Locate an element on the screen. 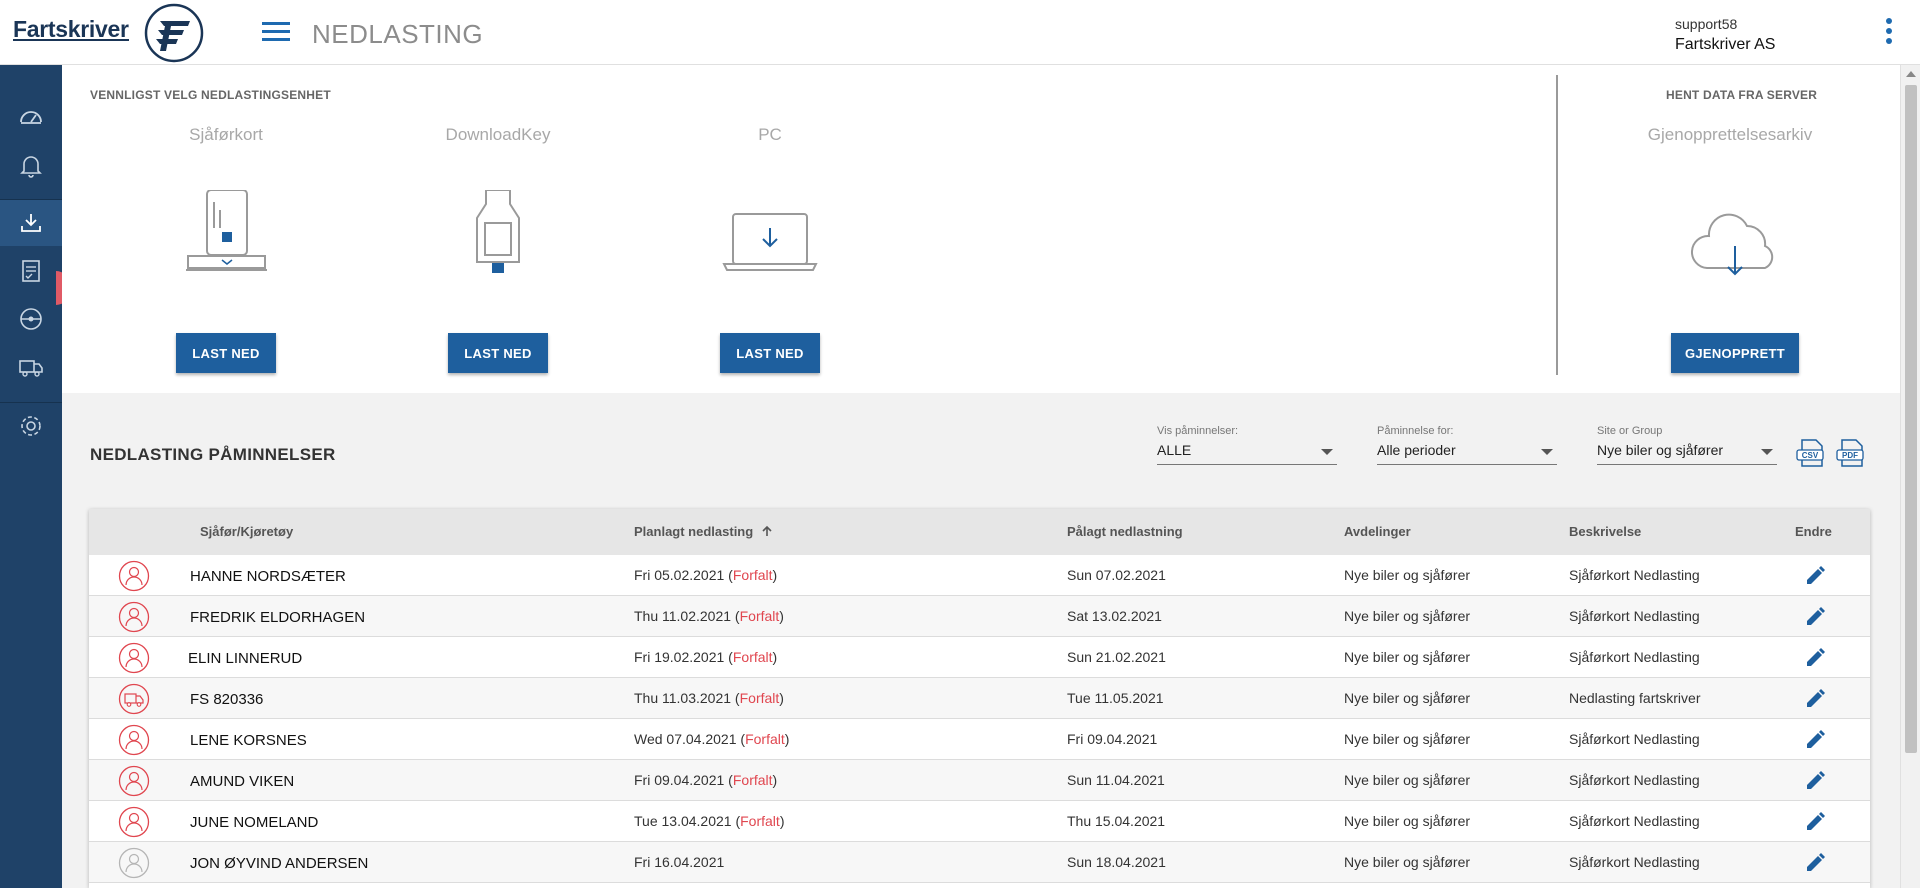  planned-date: Wed 07.04.2021 is located at coordinates (685, 739).